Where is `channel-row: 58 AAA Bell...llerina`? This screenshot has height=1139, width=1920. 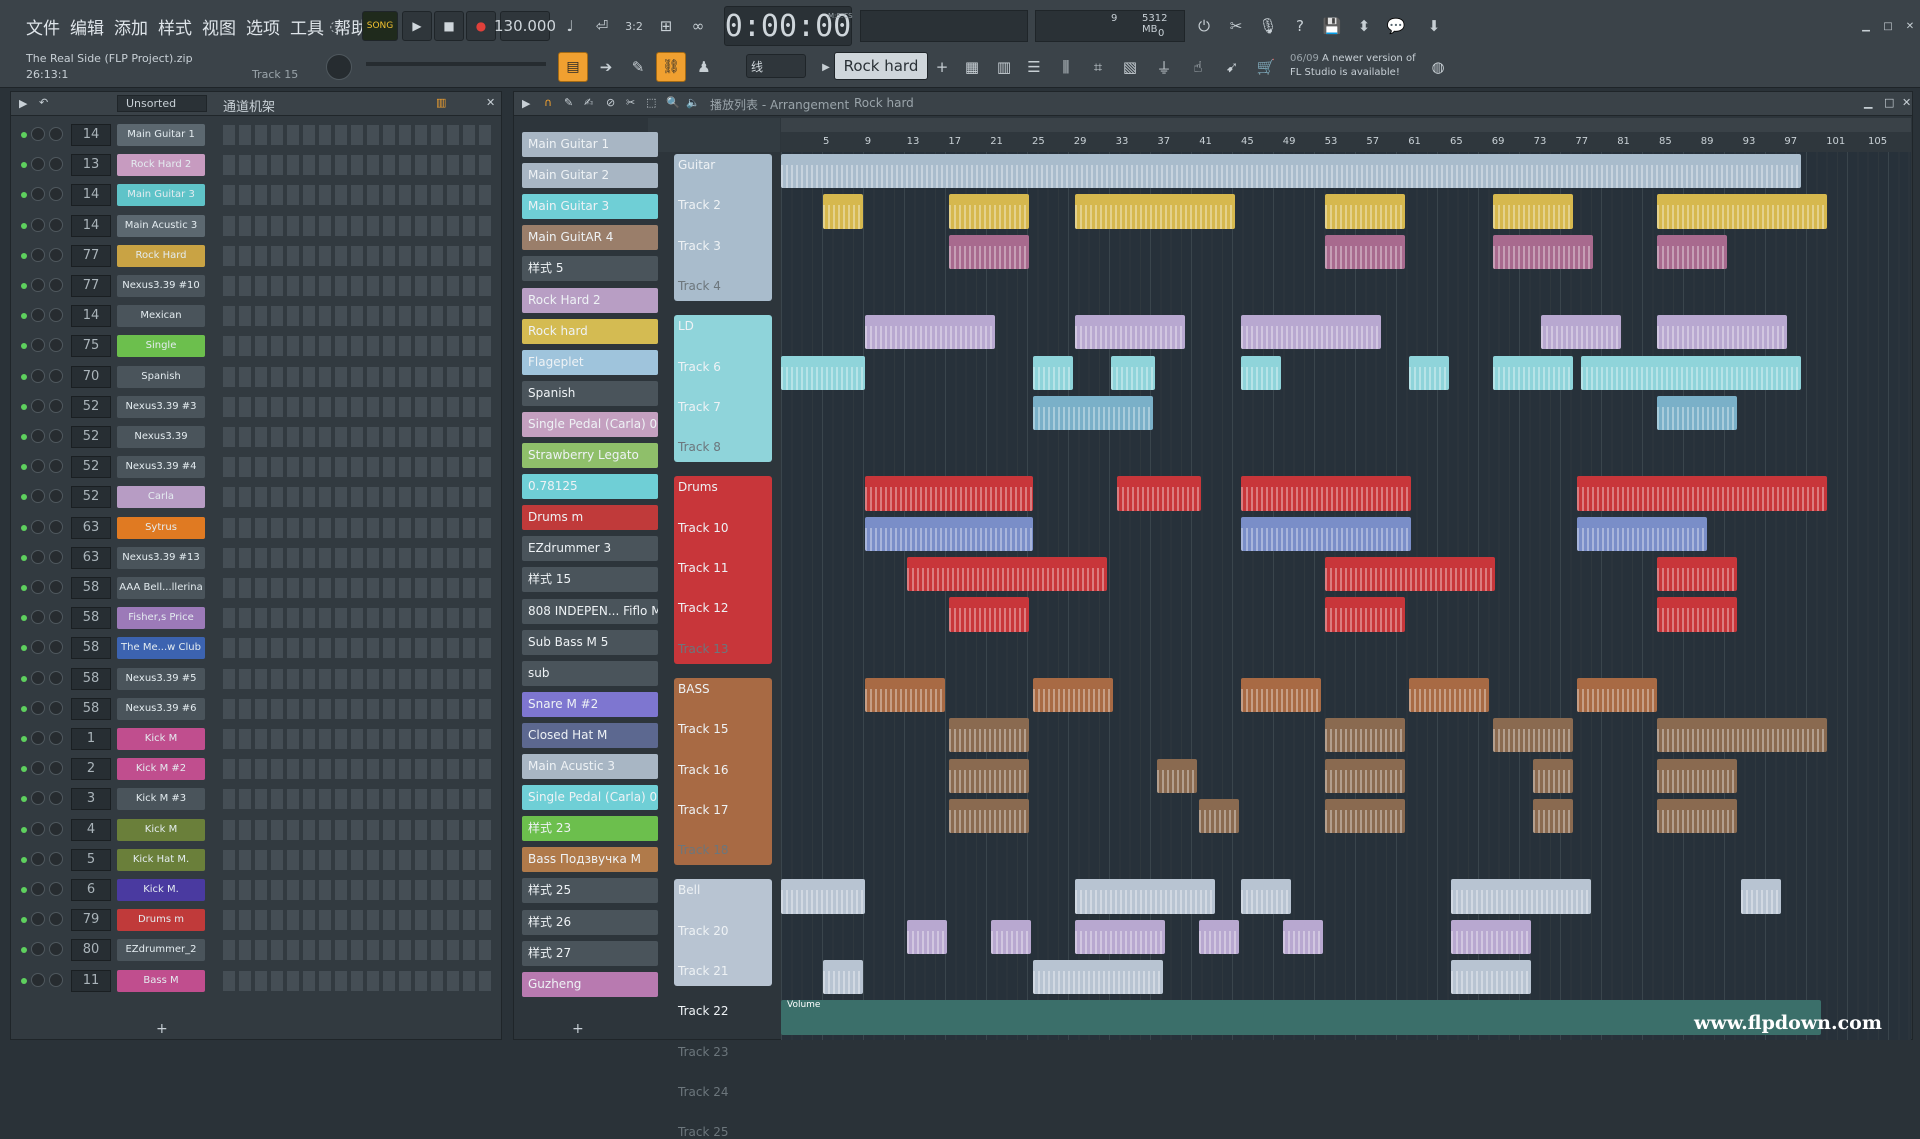
channel-row: 58 AAA Bell...llerina is located at coordinates (252, 588).